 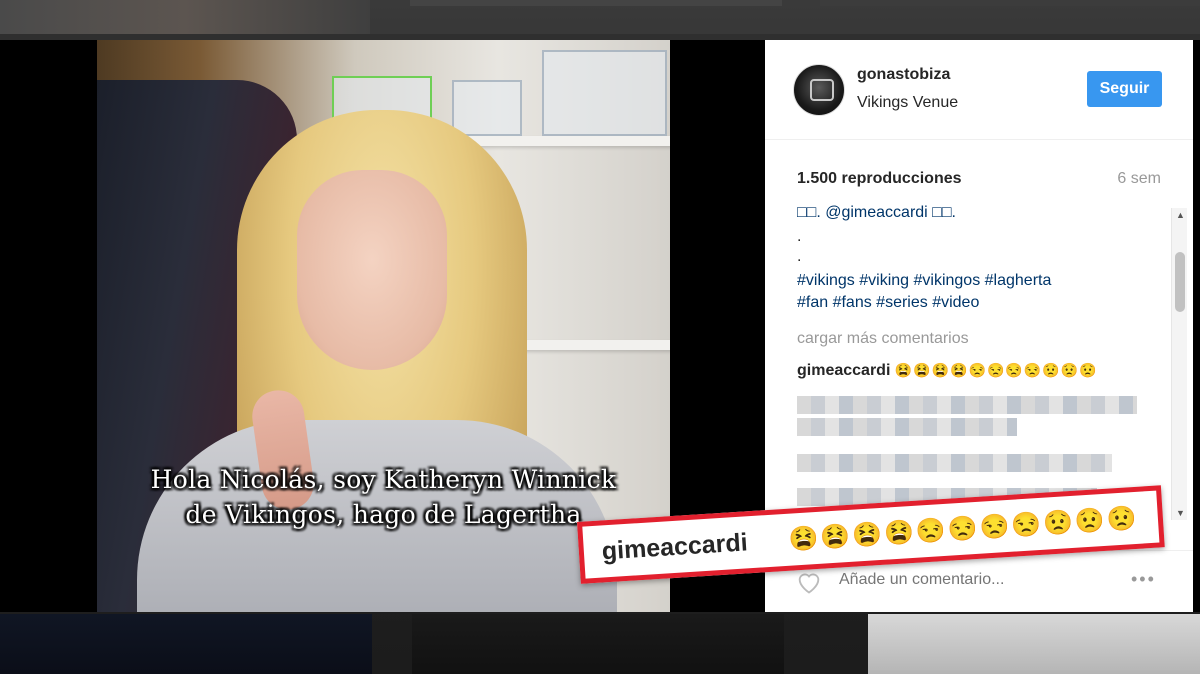 I want to click on shelf, so click(x=588, y=345).